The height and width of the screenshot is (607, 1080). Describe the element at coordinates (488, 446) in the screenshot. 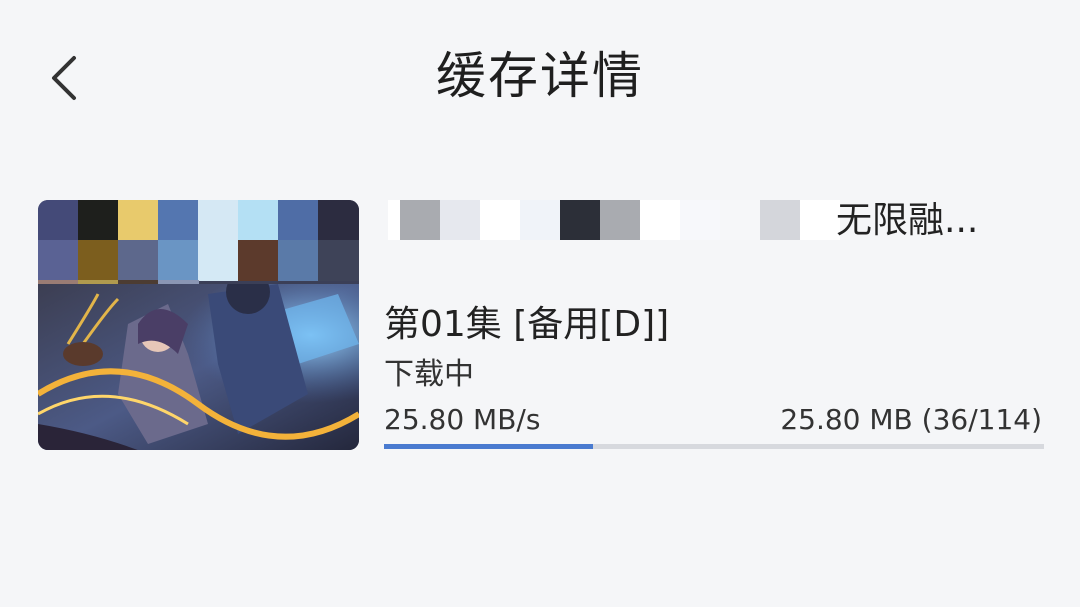

I see `download-progress-fill` at that location.